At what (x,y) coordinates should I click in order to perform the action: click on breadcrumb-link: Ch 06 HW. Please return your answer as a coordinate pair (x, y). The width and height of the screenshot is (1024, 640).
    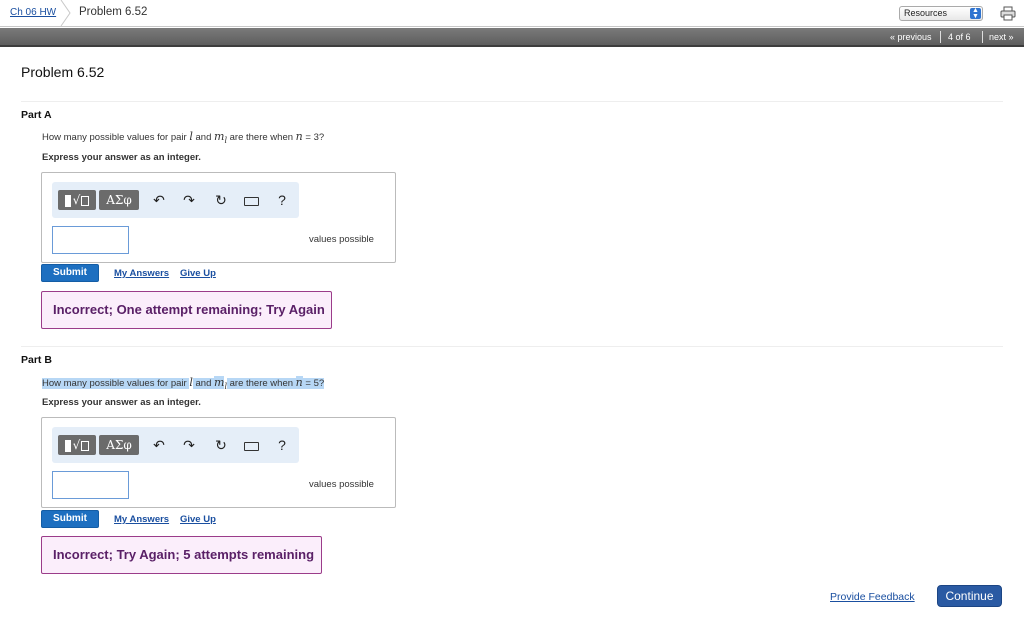
    Looking at the image, I should click on (33, 12).